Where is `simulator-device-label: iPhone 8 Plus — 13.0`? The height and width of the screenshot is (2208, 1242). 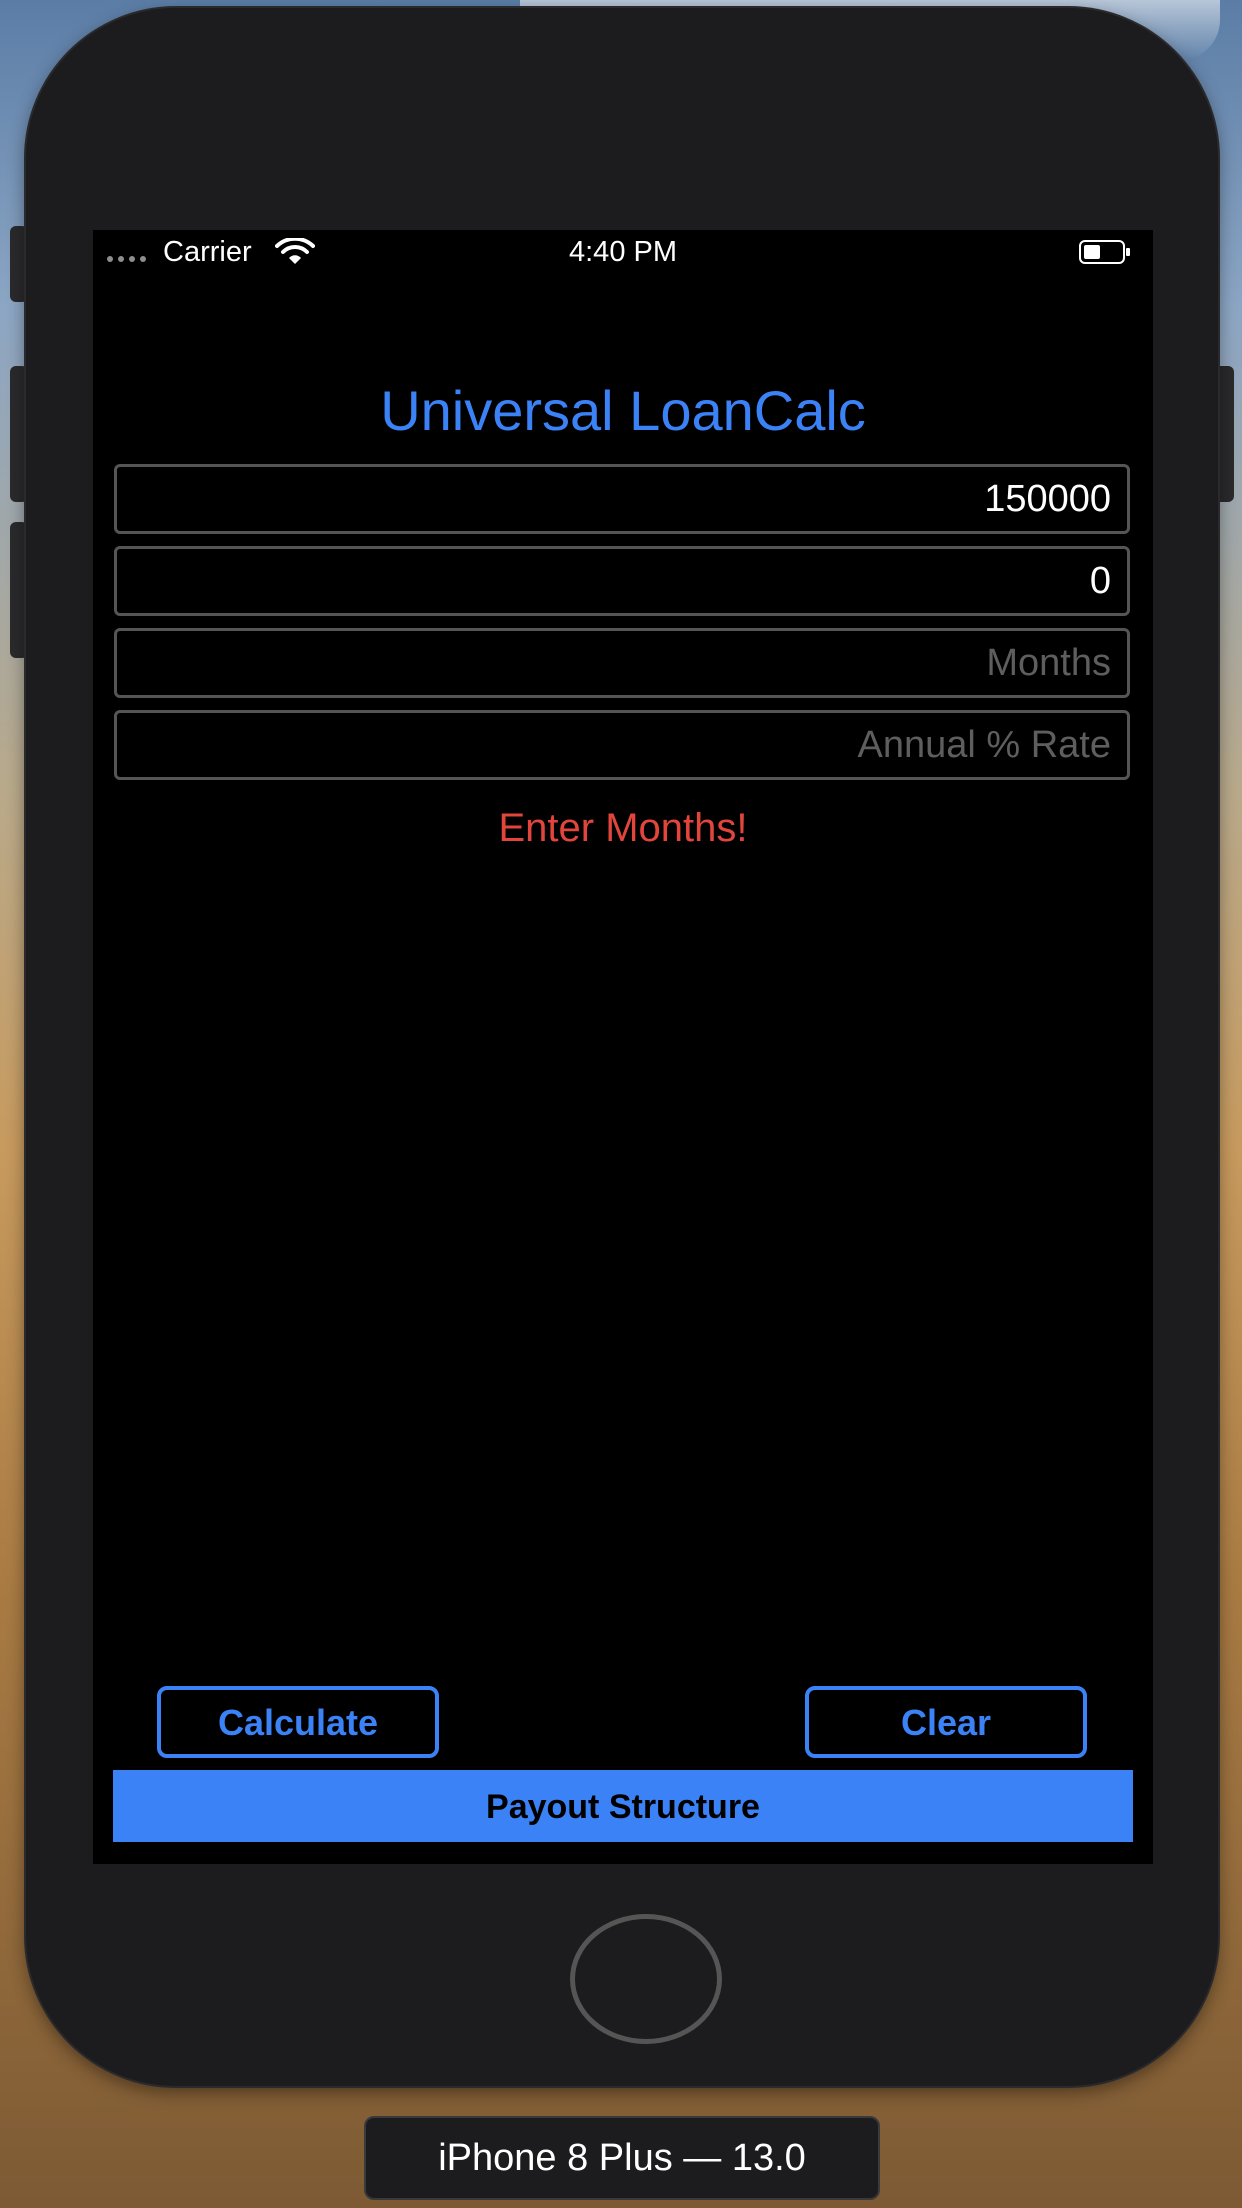
simulator-device-label: iPhone 8 Plus — 13.0 is located at coordinates (622, 2158).